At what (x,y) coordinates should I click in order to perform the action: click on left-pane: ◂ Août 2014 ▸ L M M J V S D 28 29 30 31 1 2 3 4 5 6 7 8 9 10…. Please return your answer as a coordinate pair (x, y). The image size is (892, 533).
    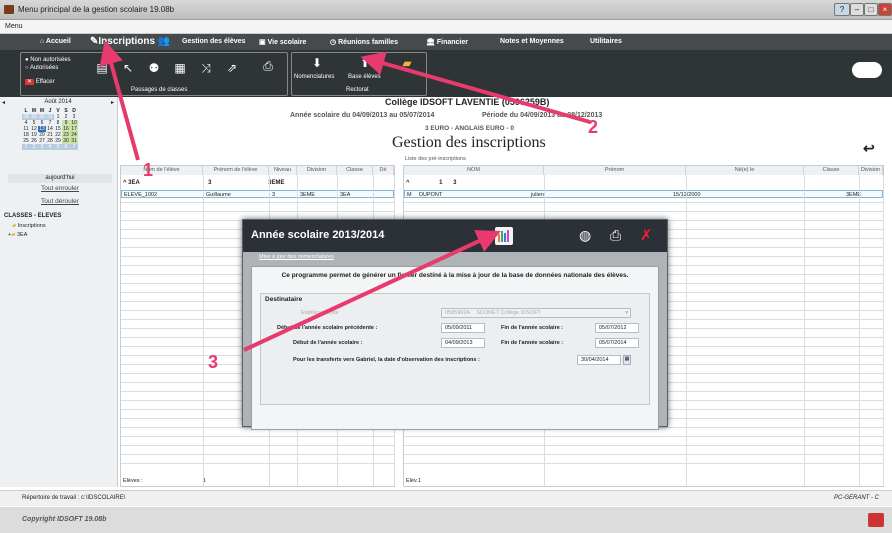
    Looking at the image, I should click on (59, 292).